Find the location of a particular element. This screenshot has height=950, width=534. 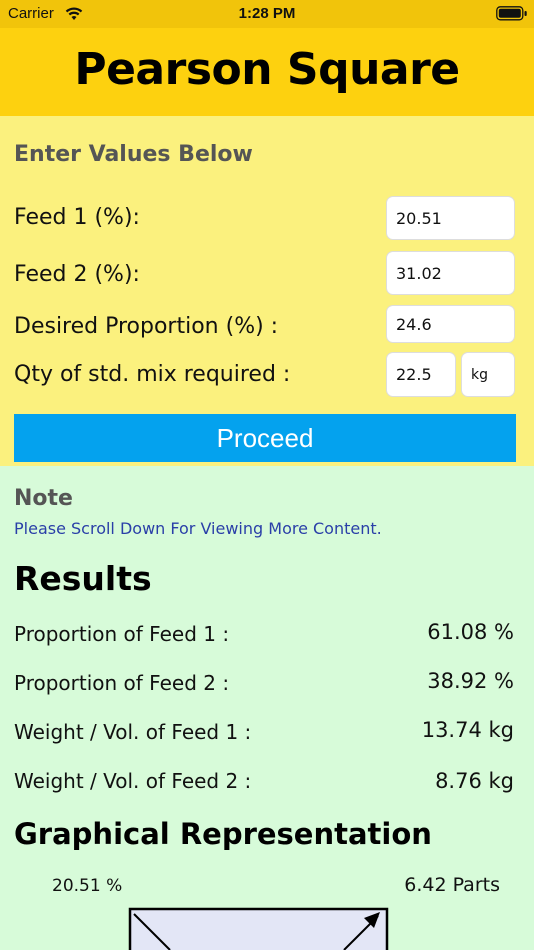

status-time: 1:28 PM is located at coordinates (267, 13).